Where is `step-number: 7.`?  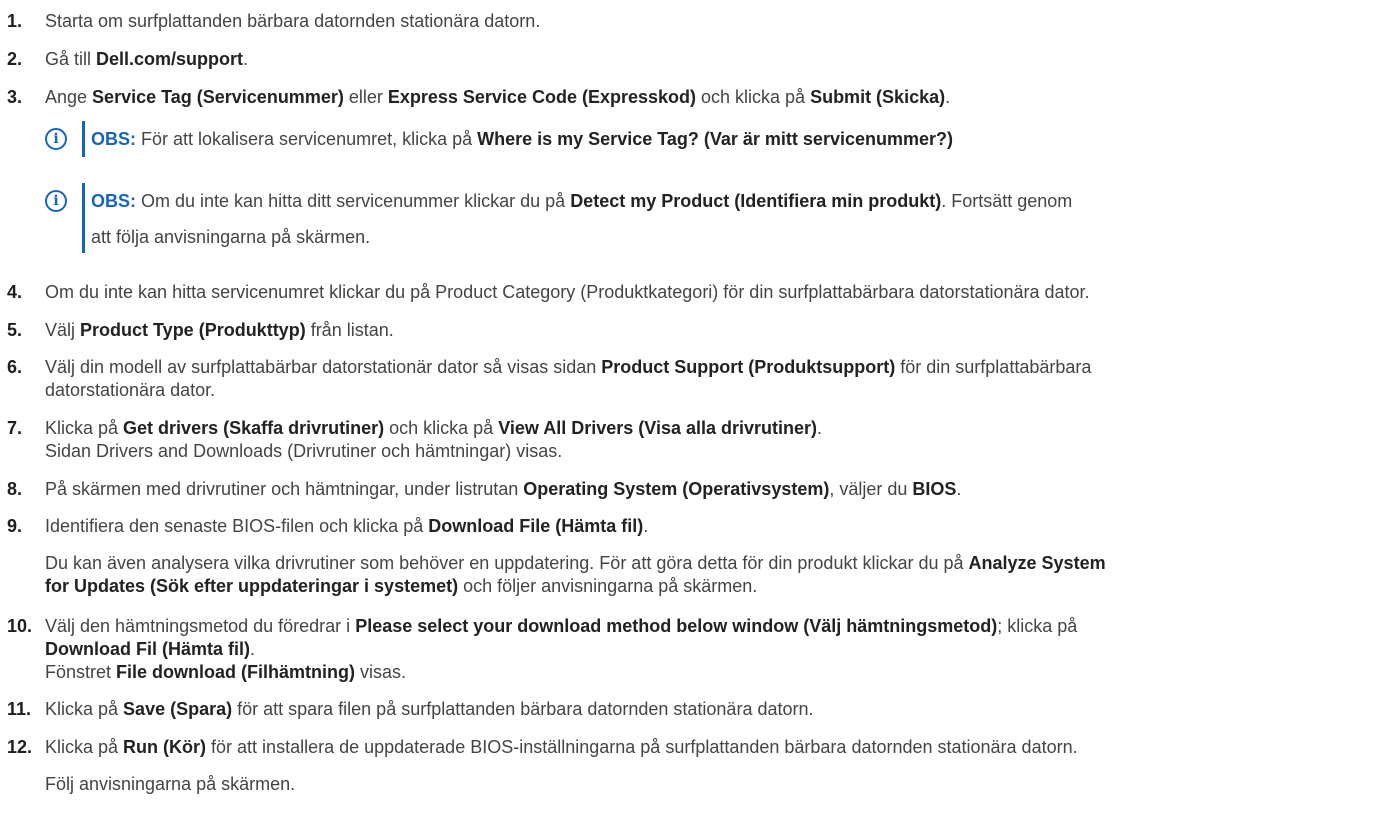 step-number: 7. is located at coordinates (15, 428).